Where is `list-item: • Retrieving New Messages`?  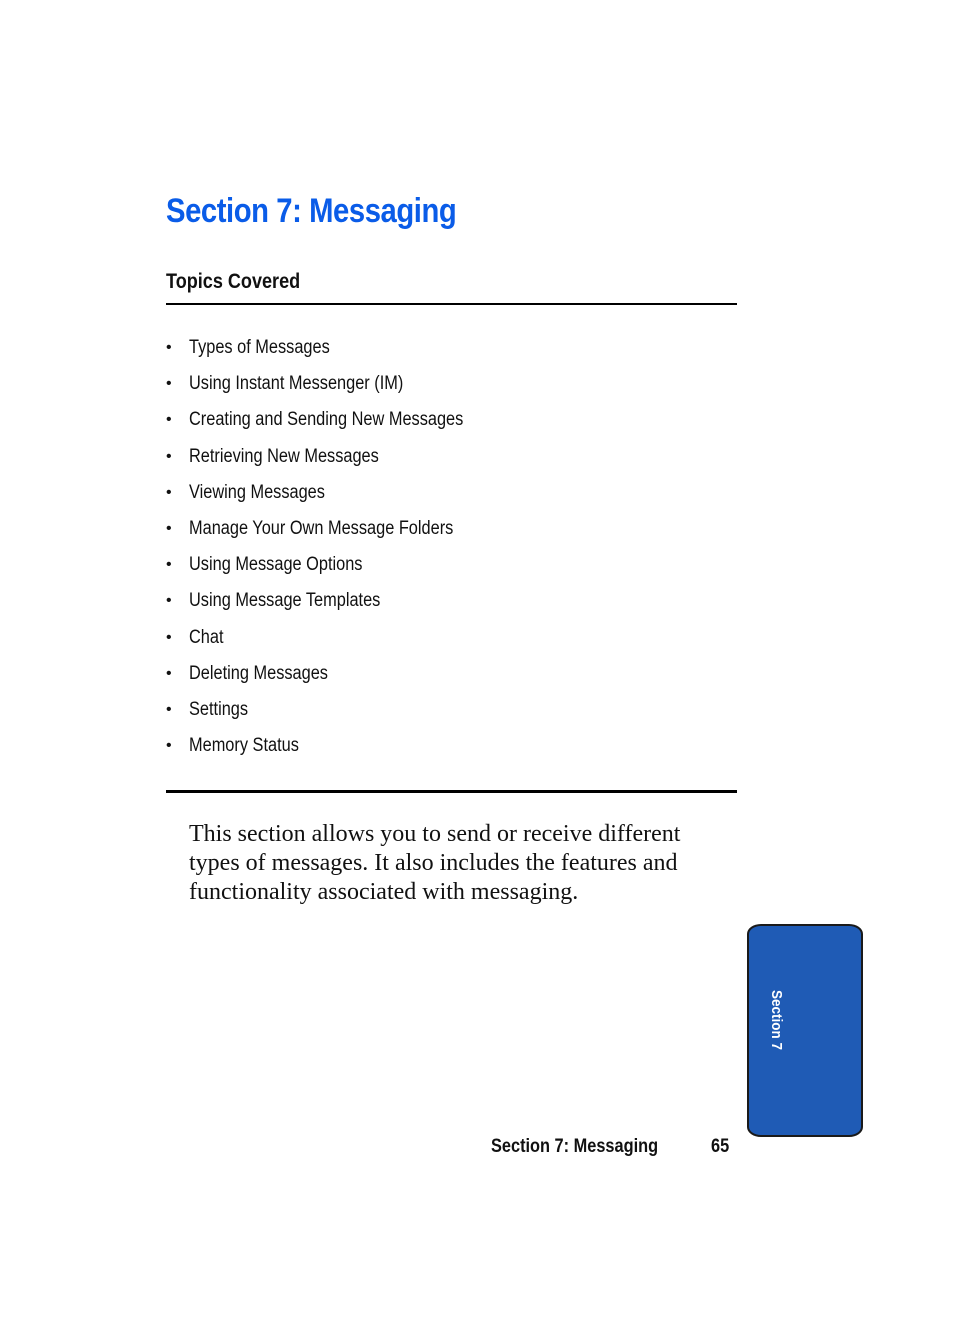
list-item: • Retrieving New Messages is located at coordinates (337, 457).